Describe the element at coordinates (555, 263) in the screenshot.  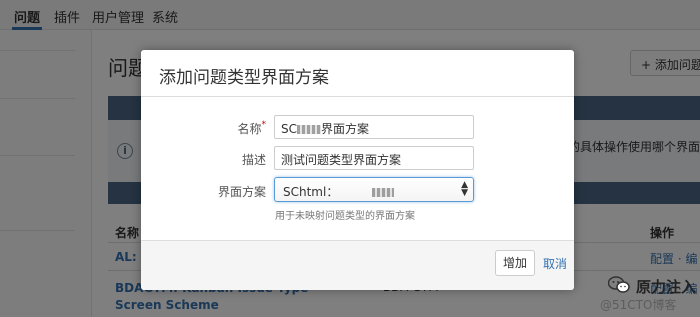
I see `cancel-link: 取消` at that location.